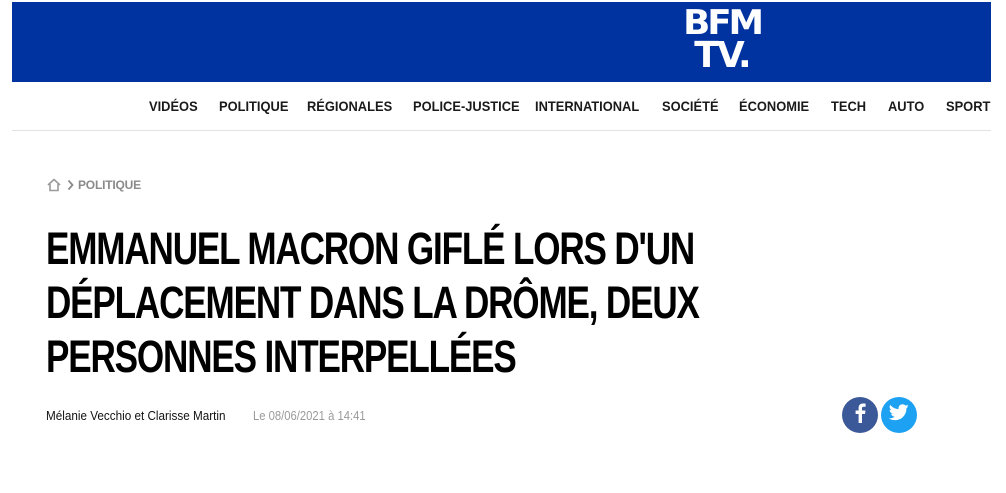  I want to click on nav-item-economie: ÉCONOMIE, so click(774, 106).